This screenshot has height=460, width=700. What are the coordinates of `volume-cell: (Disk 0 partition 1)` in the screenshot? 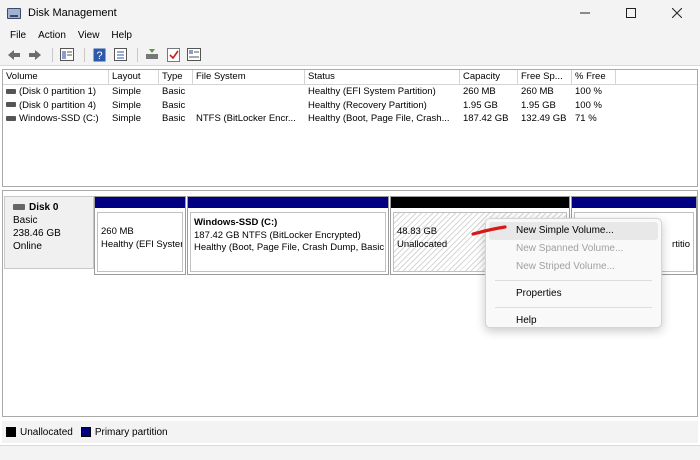 It's located at (56, 92).